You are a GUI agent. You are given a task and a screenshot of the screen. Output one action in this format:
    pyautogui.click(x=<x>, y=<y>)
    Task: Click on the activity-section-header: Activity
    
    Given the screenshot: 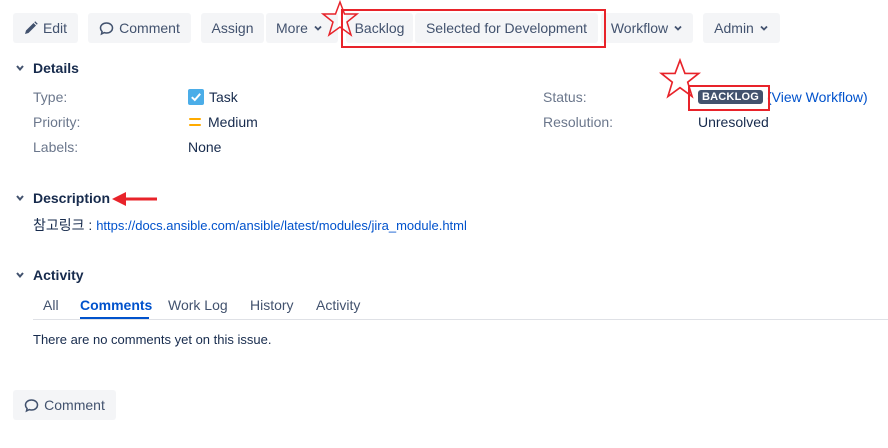 What is the action you would take?
    pyautogui.click(x=48, y=275)
    